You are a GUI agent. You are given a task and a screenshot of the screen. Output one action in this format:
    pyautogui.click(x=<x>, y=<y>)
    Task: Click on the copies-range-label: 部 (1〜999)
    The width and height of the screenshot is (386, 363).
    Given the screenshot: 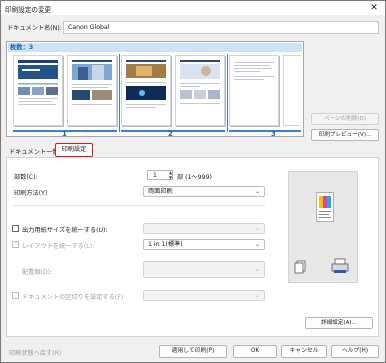 What is the action you would take?
    pyautogui.click(x=194, y=177)
    